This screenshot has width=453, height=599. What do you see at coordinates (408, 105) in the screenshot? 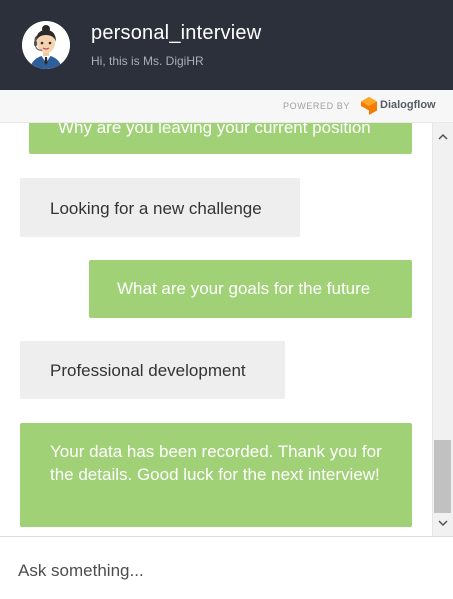
I see `dialogflow-brand: Dialogflow` at bounding box center [408, 105].